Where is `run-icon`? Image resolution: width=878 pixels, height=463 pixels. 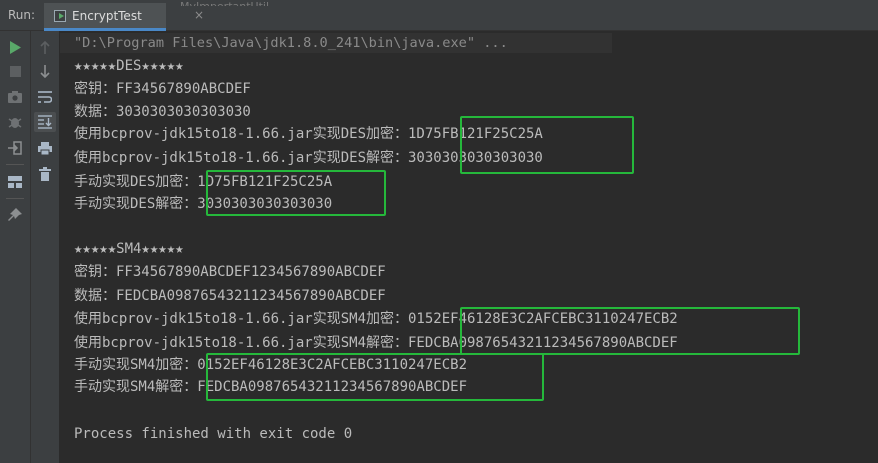 run-icon is located at coordinates (15, 47).